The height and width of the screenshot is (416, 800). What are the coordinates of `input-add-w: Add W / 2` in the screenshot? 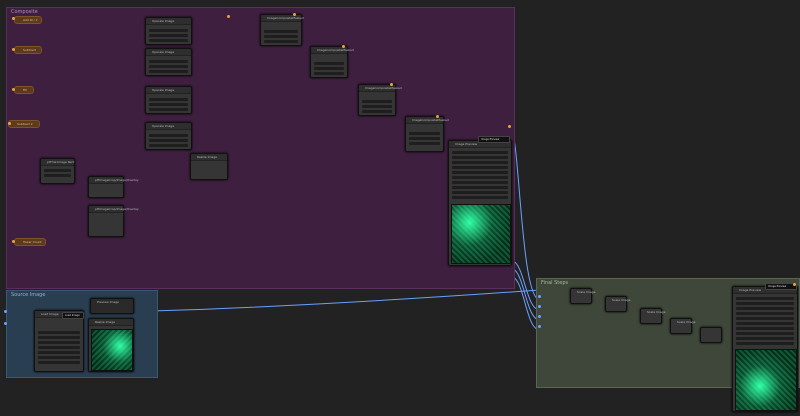 It's located at (28, 20).